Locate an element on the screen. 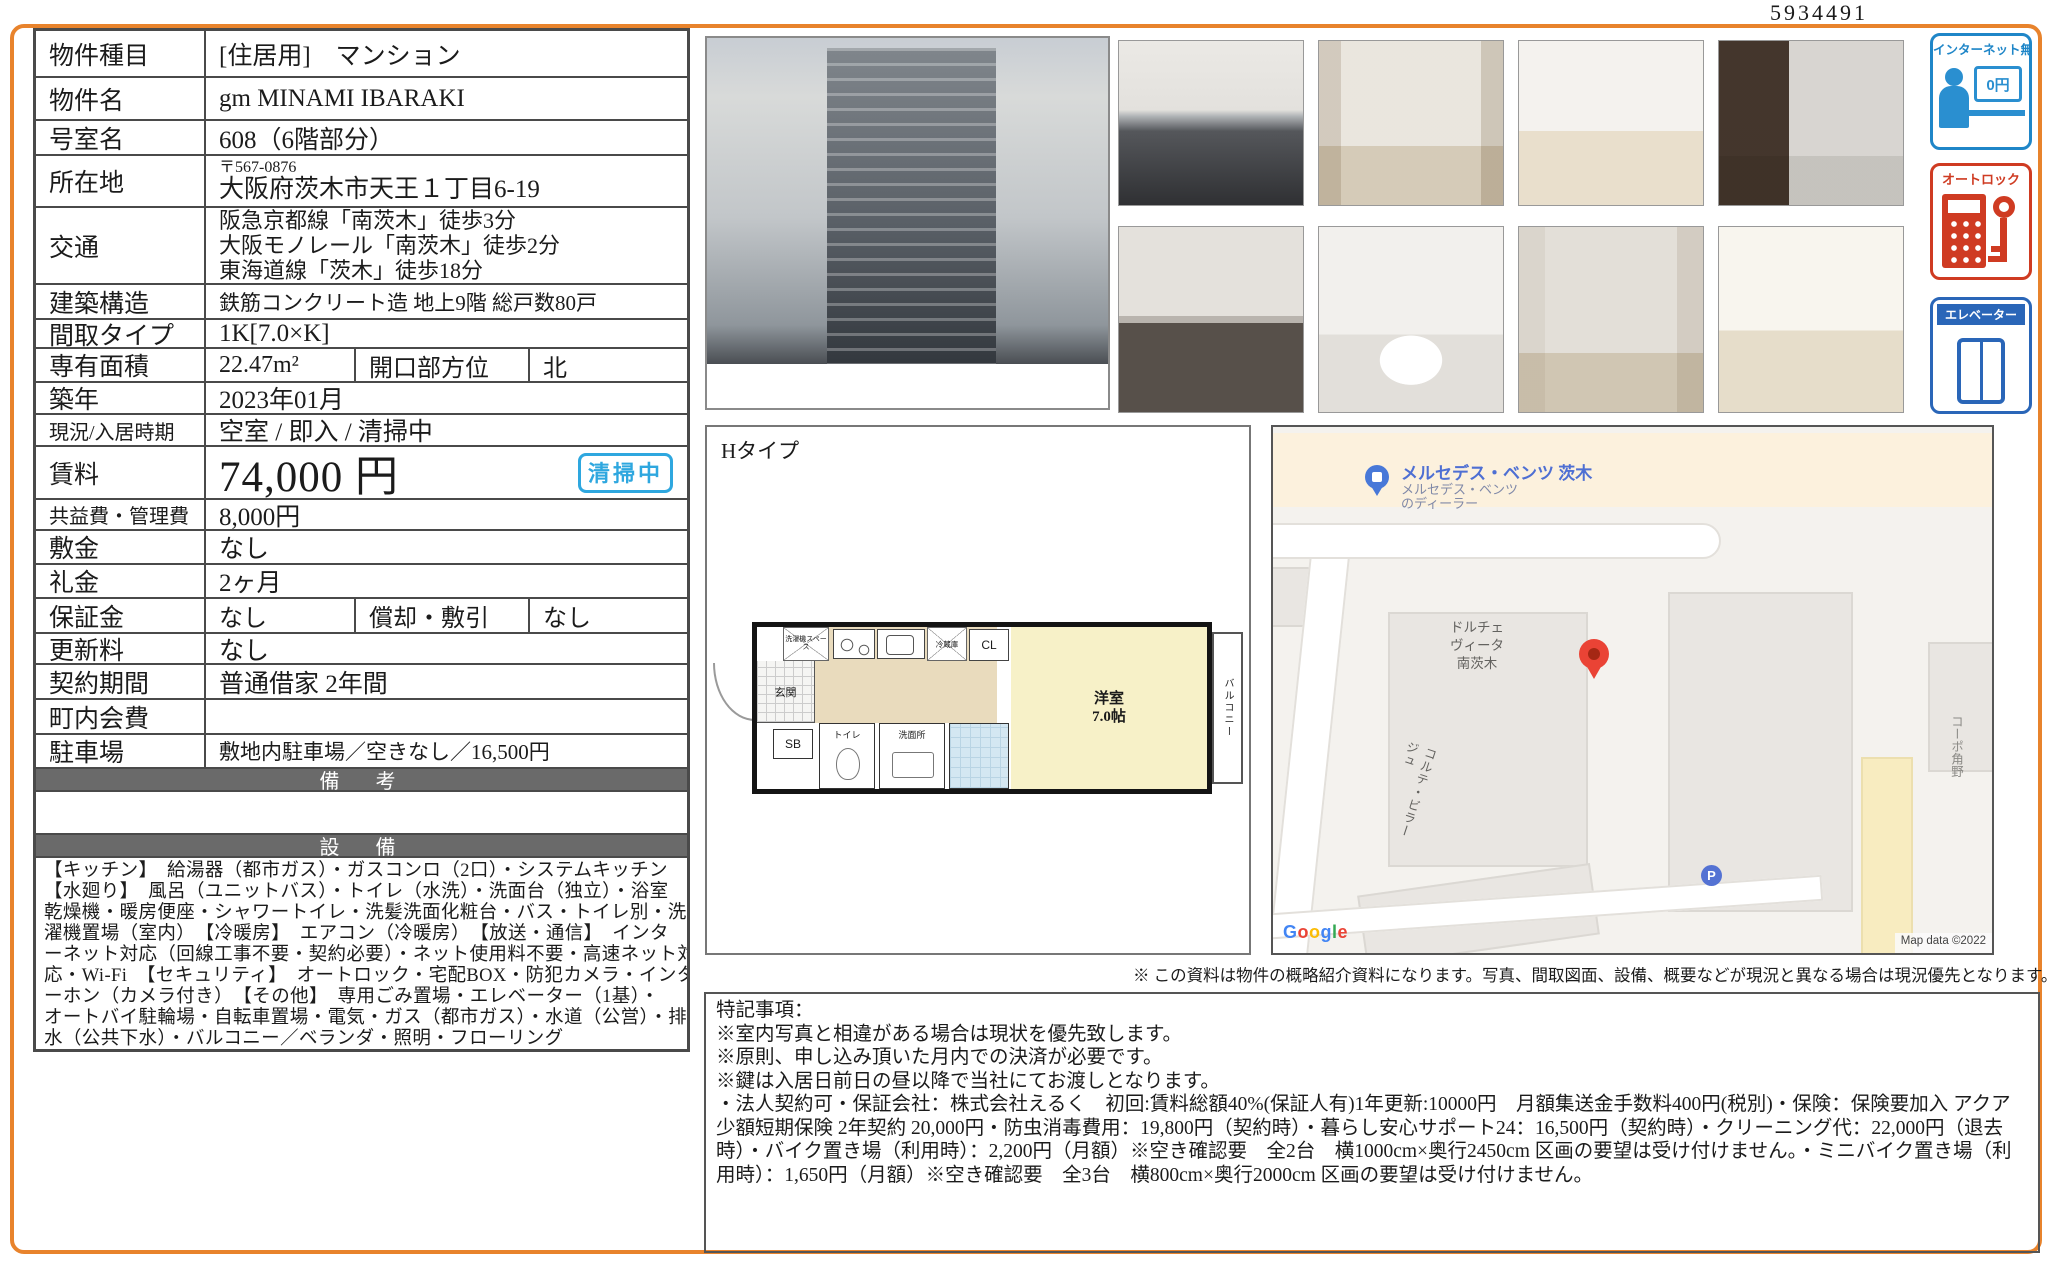 This screenshot has height=1265, width=2056. spec-value: 〒567-0876 大阪府茨木市天王１丁目6-19 is located at coordinates (446, 181).